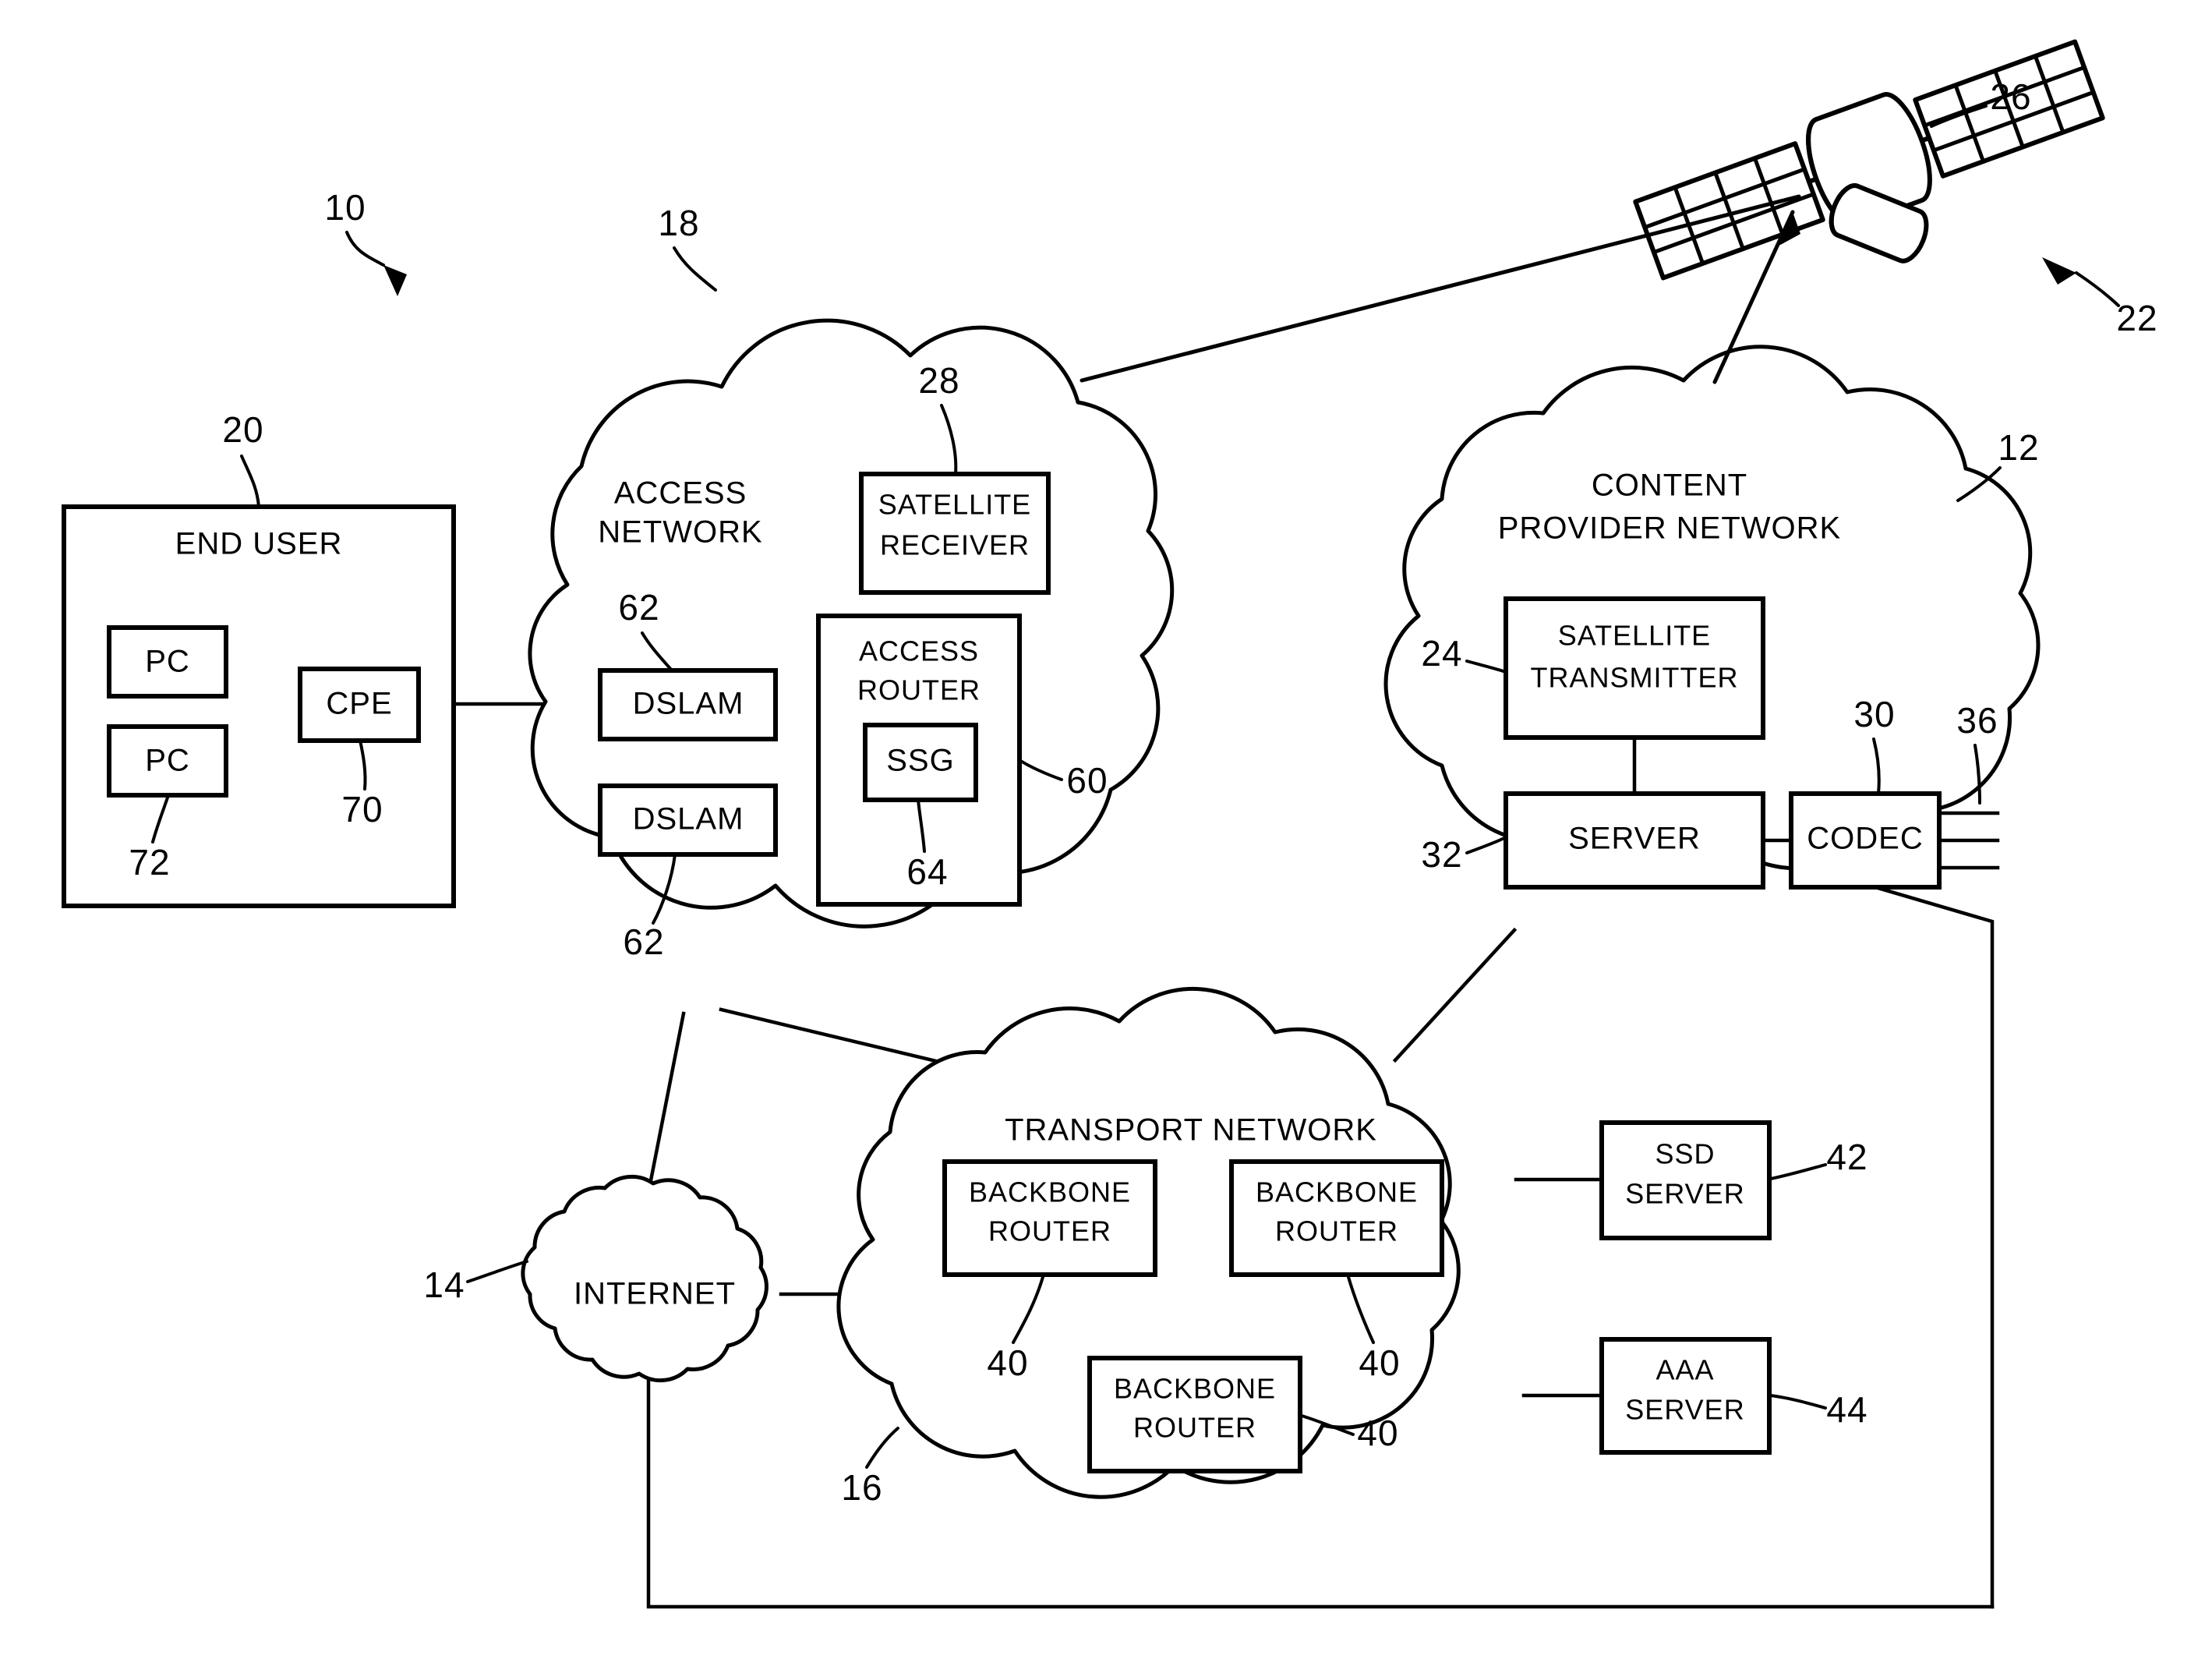 The width and height of the screenshot is (2212, 1666). Describe the element at coordinates (1685, 1154) in the screenshot. I see `ssd-server-line1: SSD` at that location.